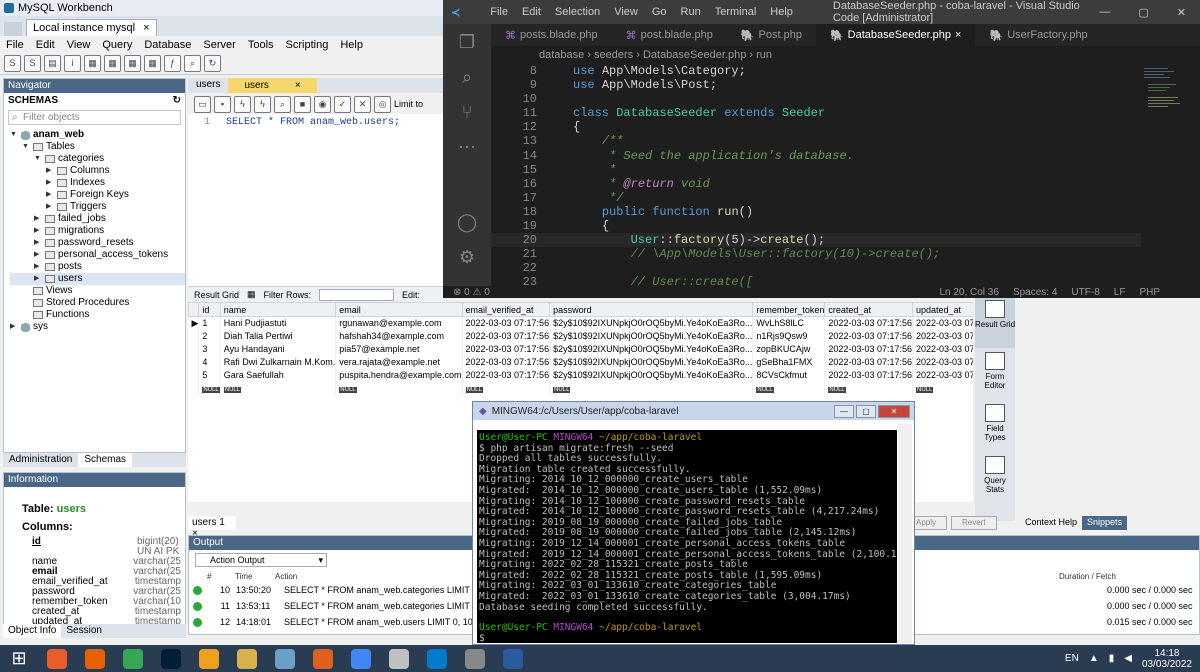 The height and width of the screenshot is (672, 1200). I want to click on start-button: ⊞, so click(19, 658).